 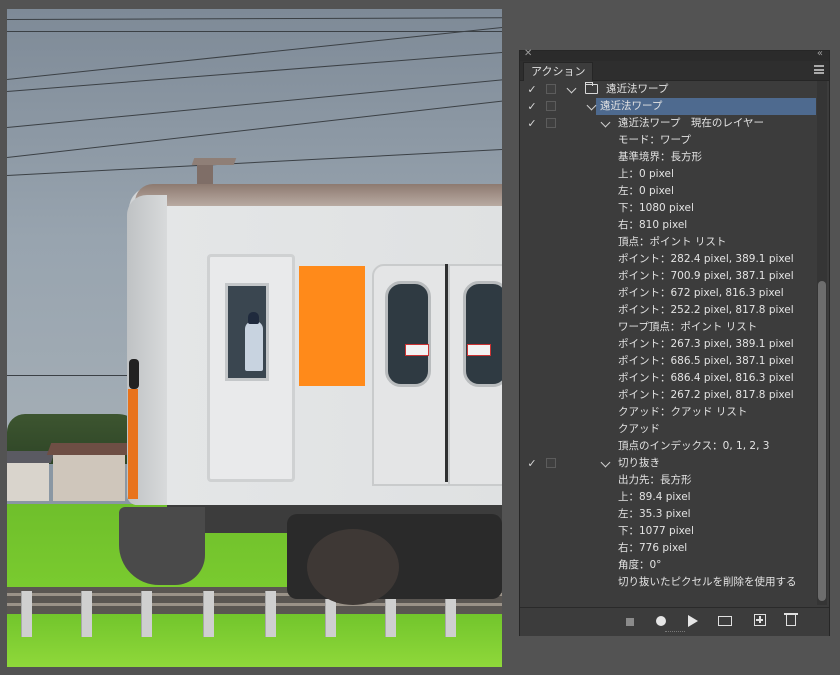 What do you see at coordinates (482, 334) in the screenshot?
I see `door-window` at bounding box center [482, 334].